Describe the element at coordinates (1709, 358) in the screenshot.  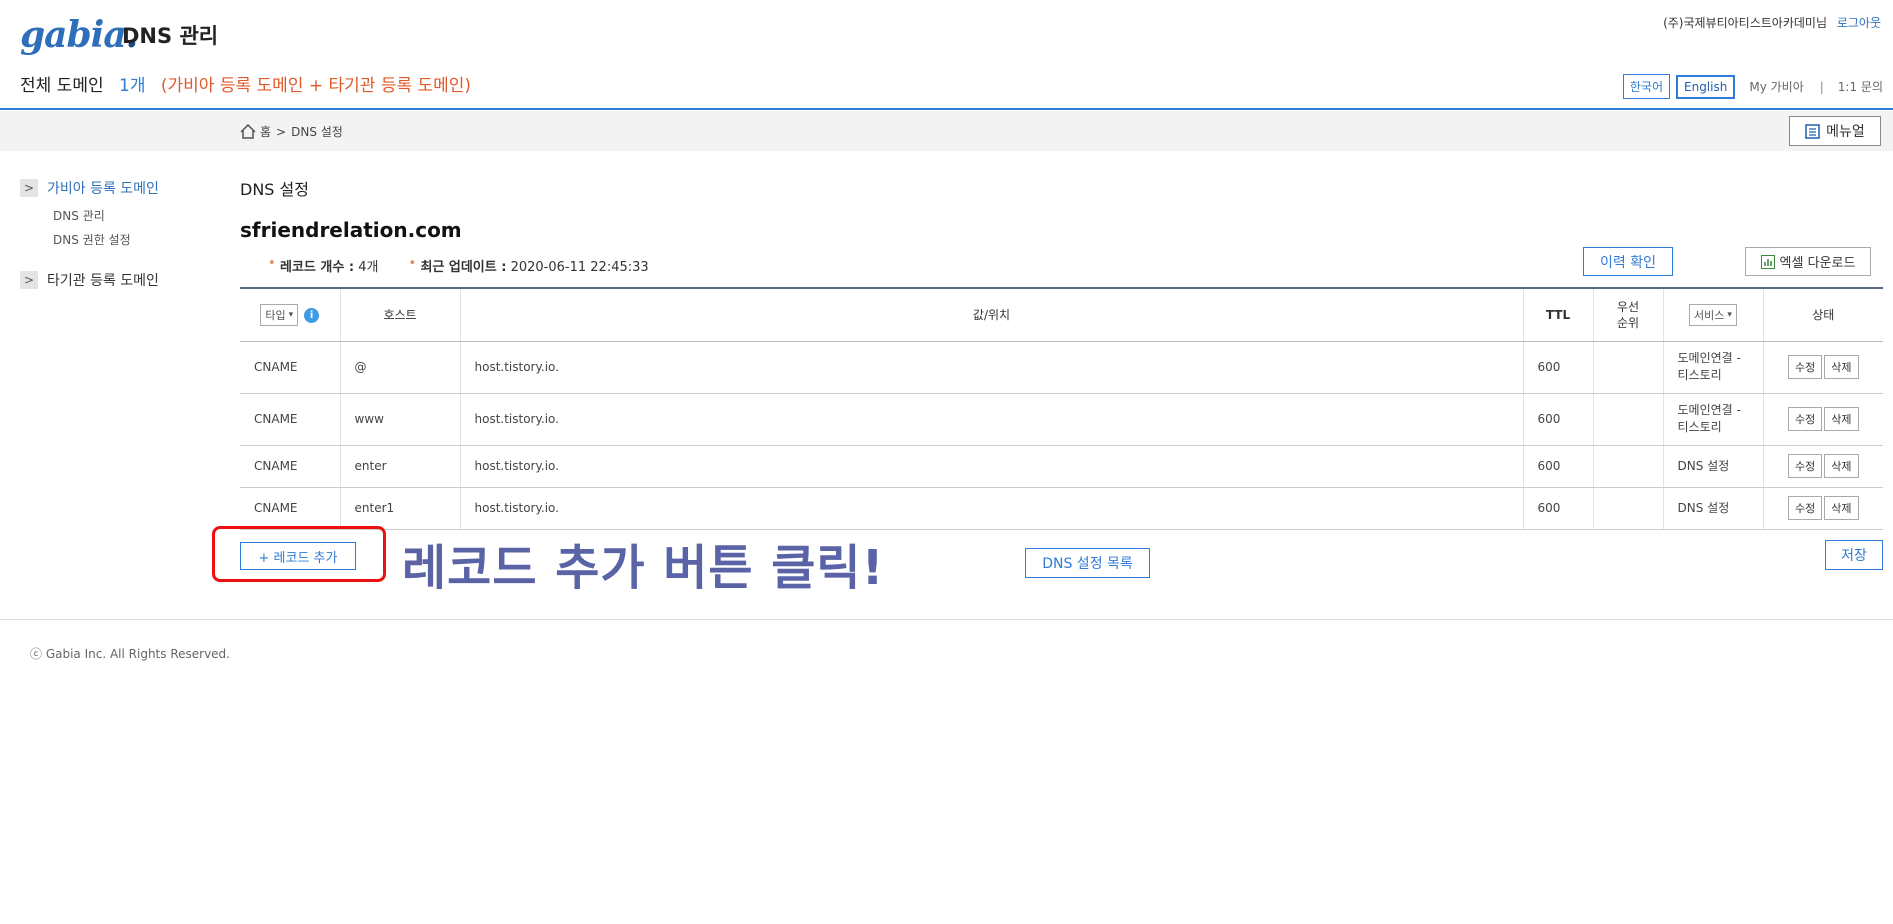
I see `cell-service-line1: 도메인연결 -` at that location.